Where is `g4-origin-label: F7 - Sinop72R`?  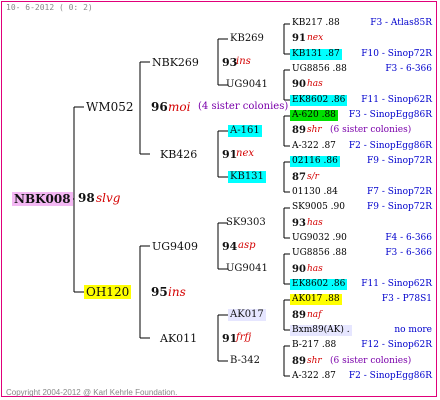
g4-origin-label: F7 - Sinop72R is located at coordinates (399, 192).